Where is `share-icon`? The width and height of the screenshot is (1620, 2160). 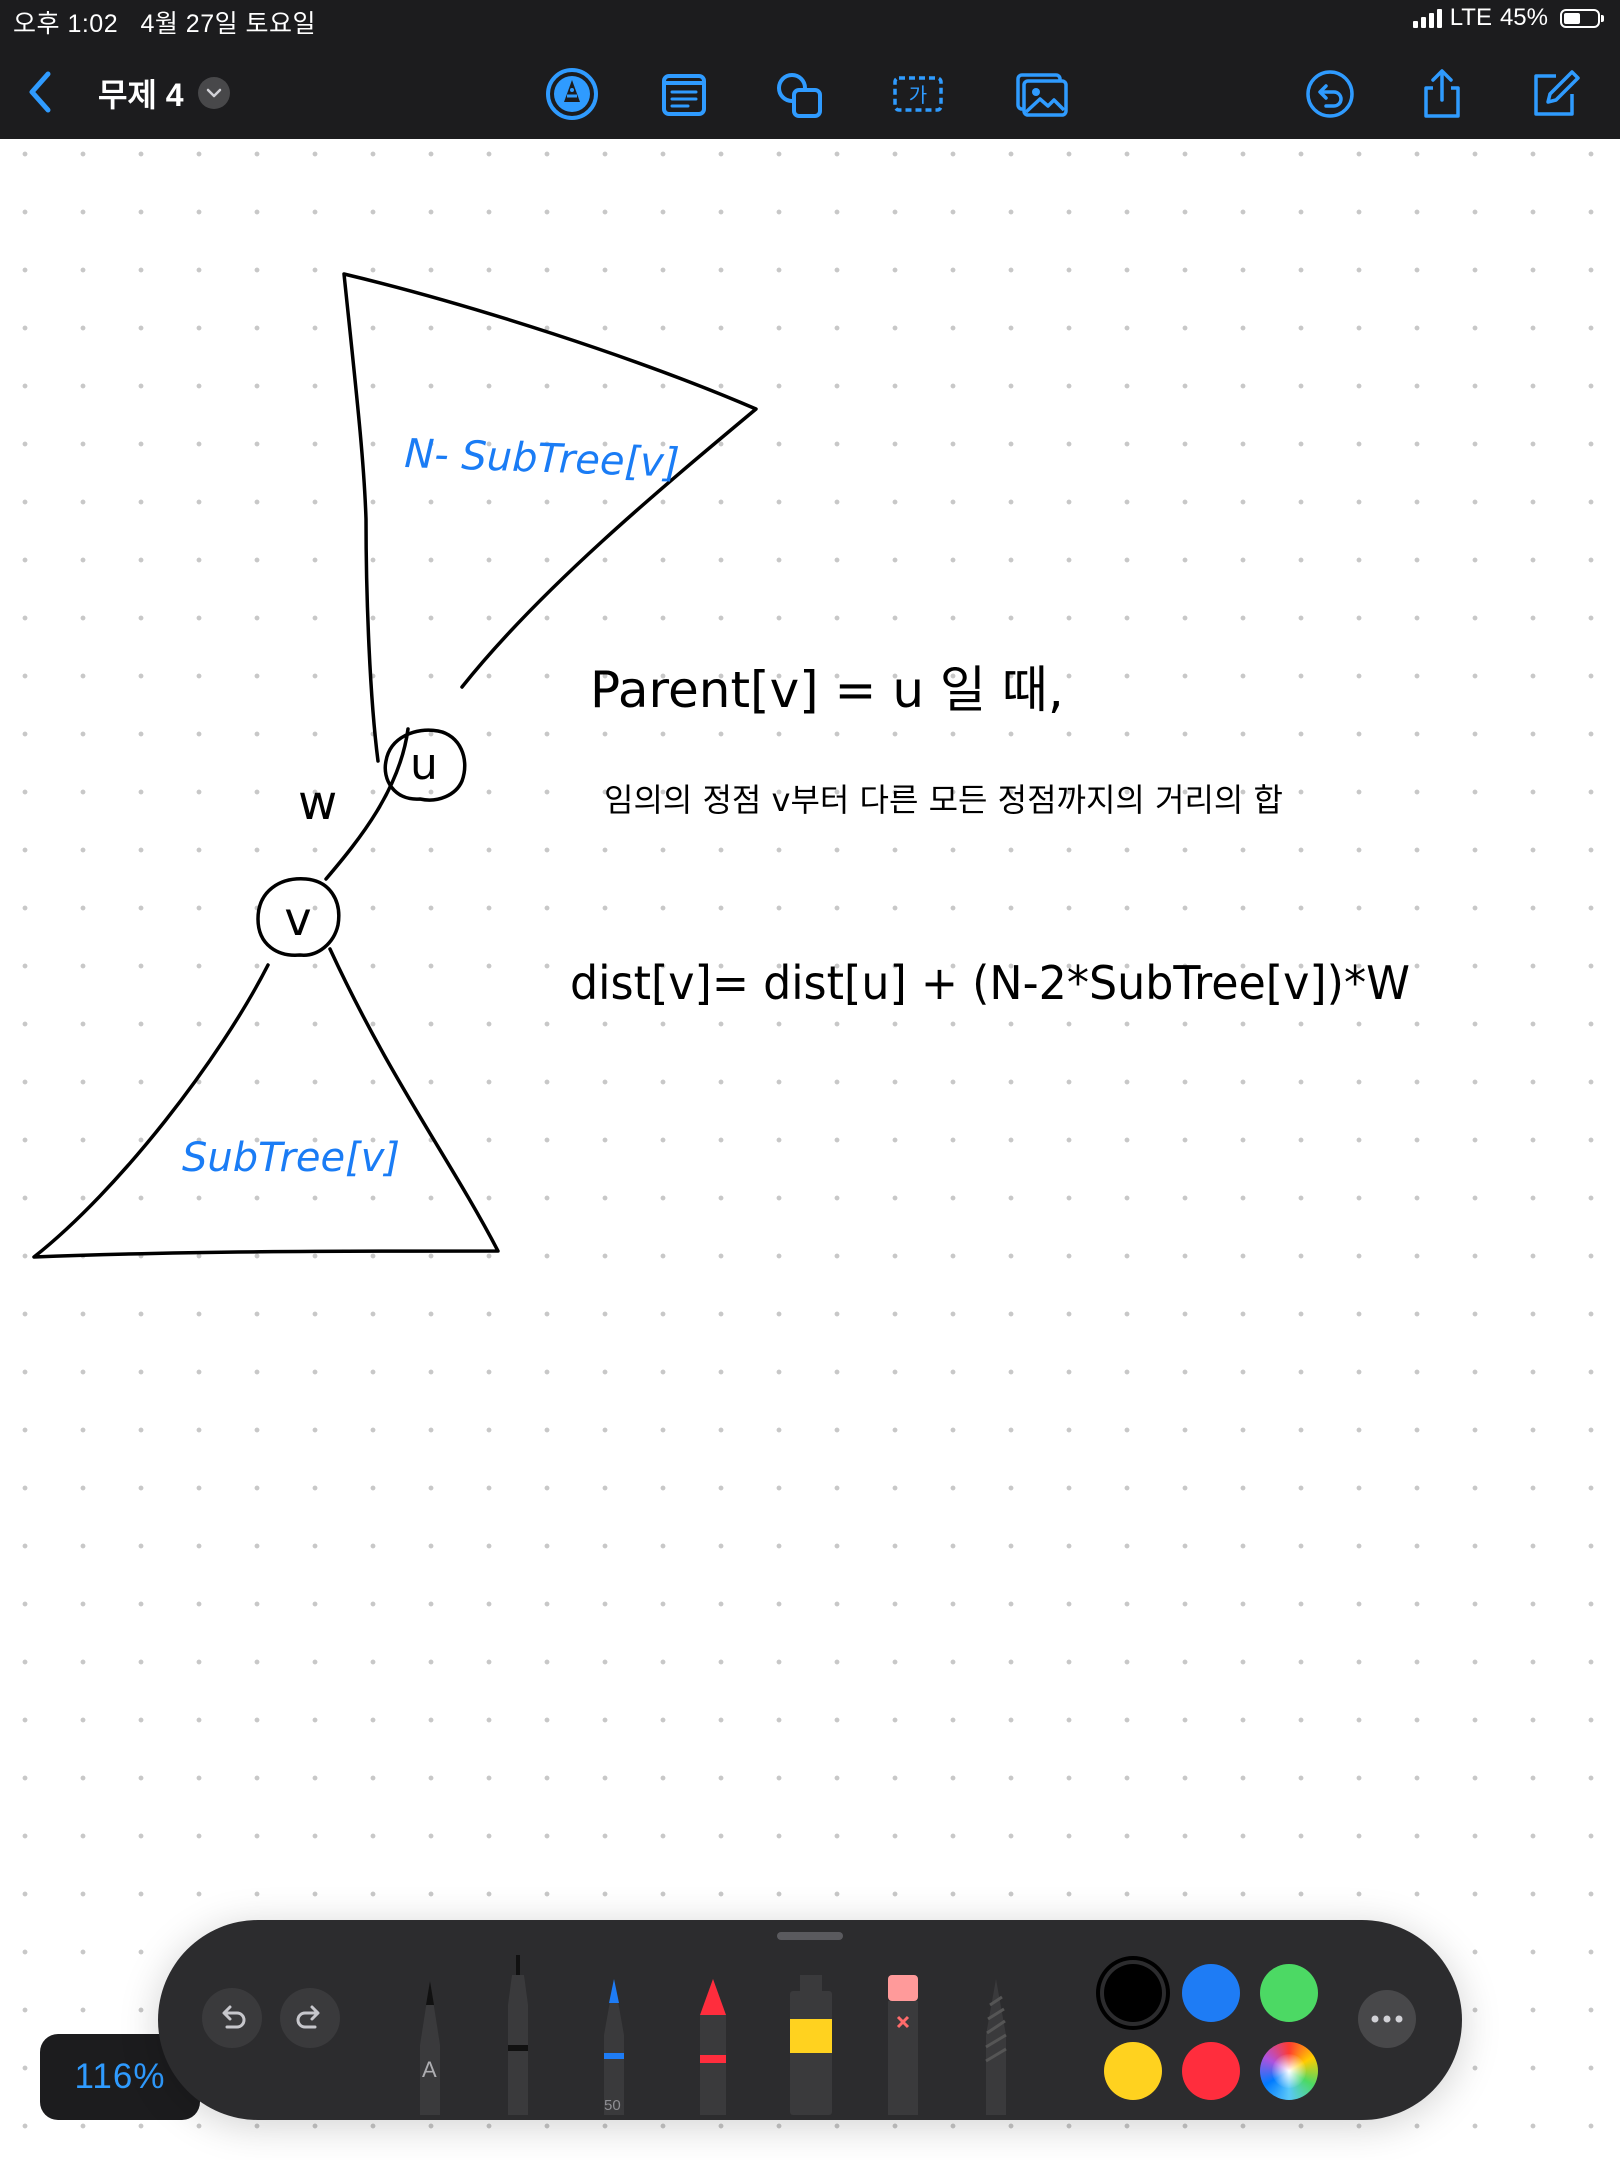
share-icon is located at coordinates (1442, 93).